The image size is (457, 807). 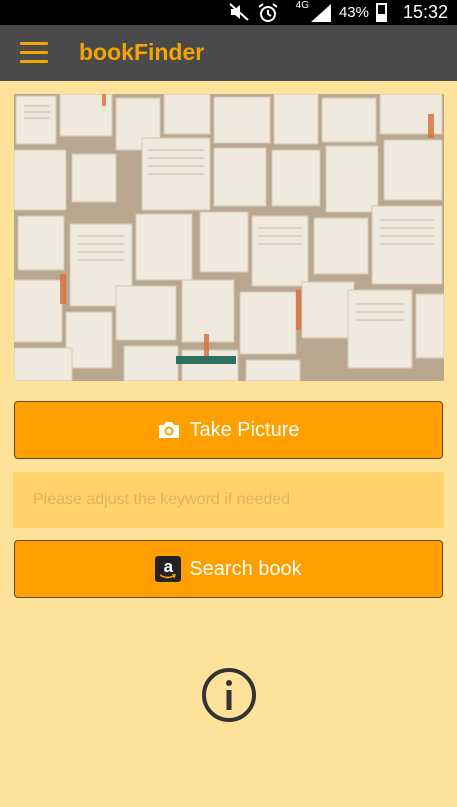 What do you see at coordinates (381, 12) in the screenshot?
I see `battery-icon` at bounding box center [381, 12].